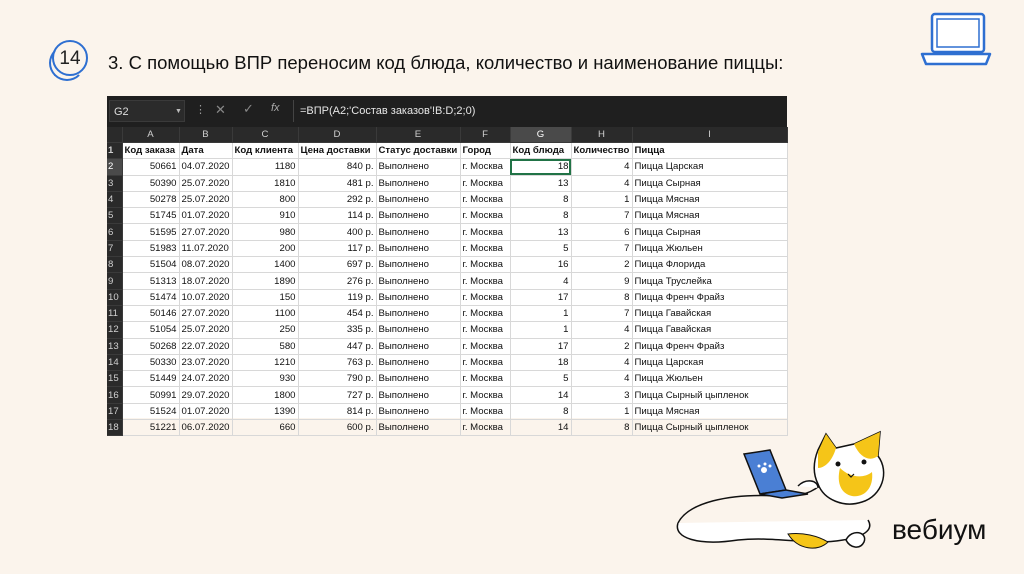 This screenshot has width=1024, height=574. I want to click on cell-a8: 51504, so click(151, 265).